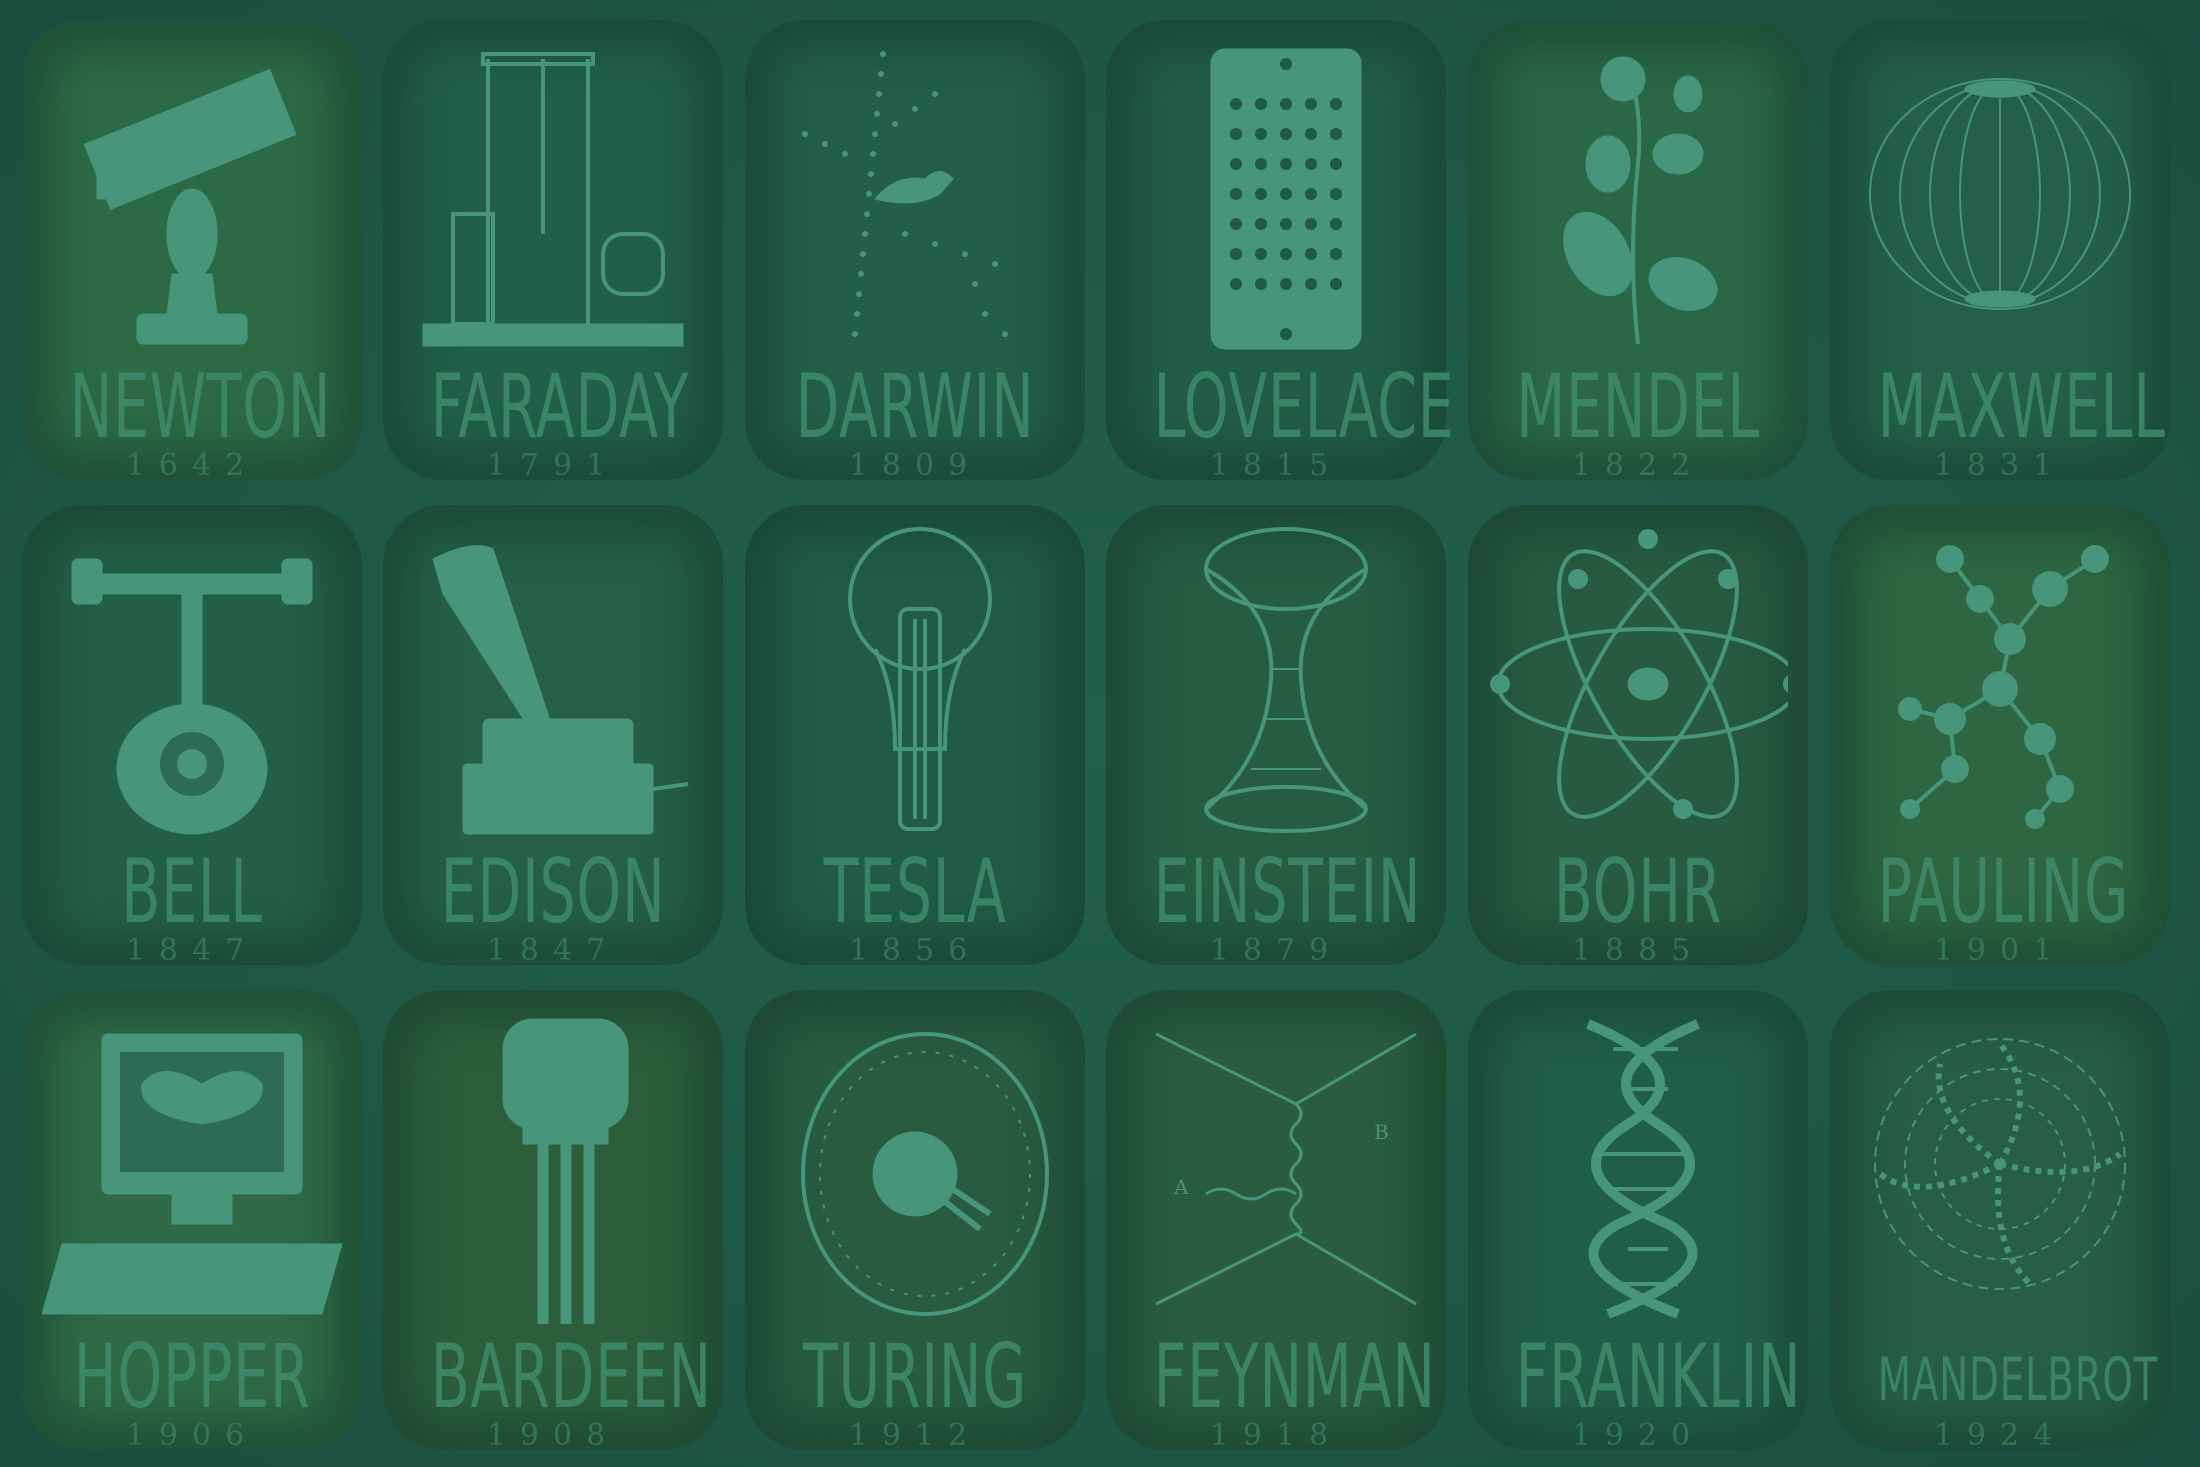 The height and width of the screenshot is (1467, 2200). I want to click on tile-turing: TURING 1912, so click(915, 1221).